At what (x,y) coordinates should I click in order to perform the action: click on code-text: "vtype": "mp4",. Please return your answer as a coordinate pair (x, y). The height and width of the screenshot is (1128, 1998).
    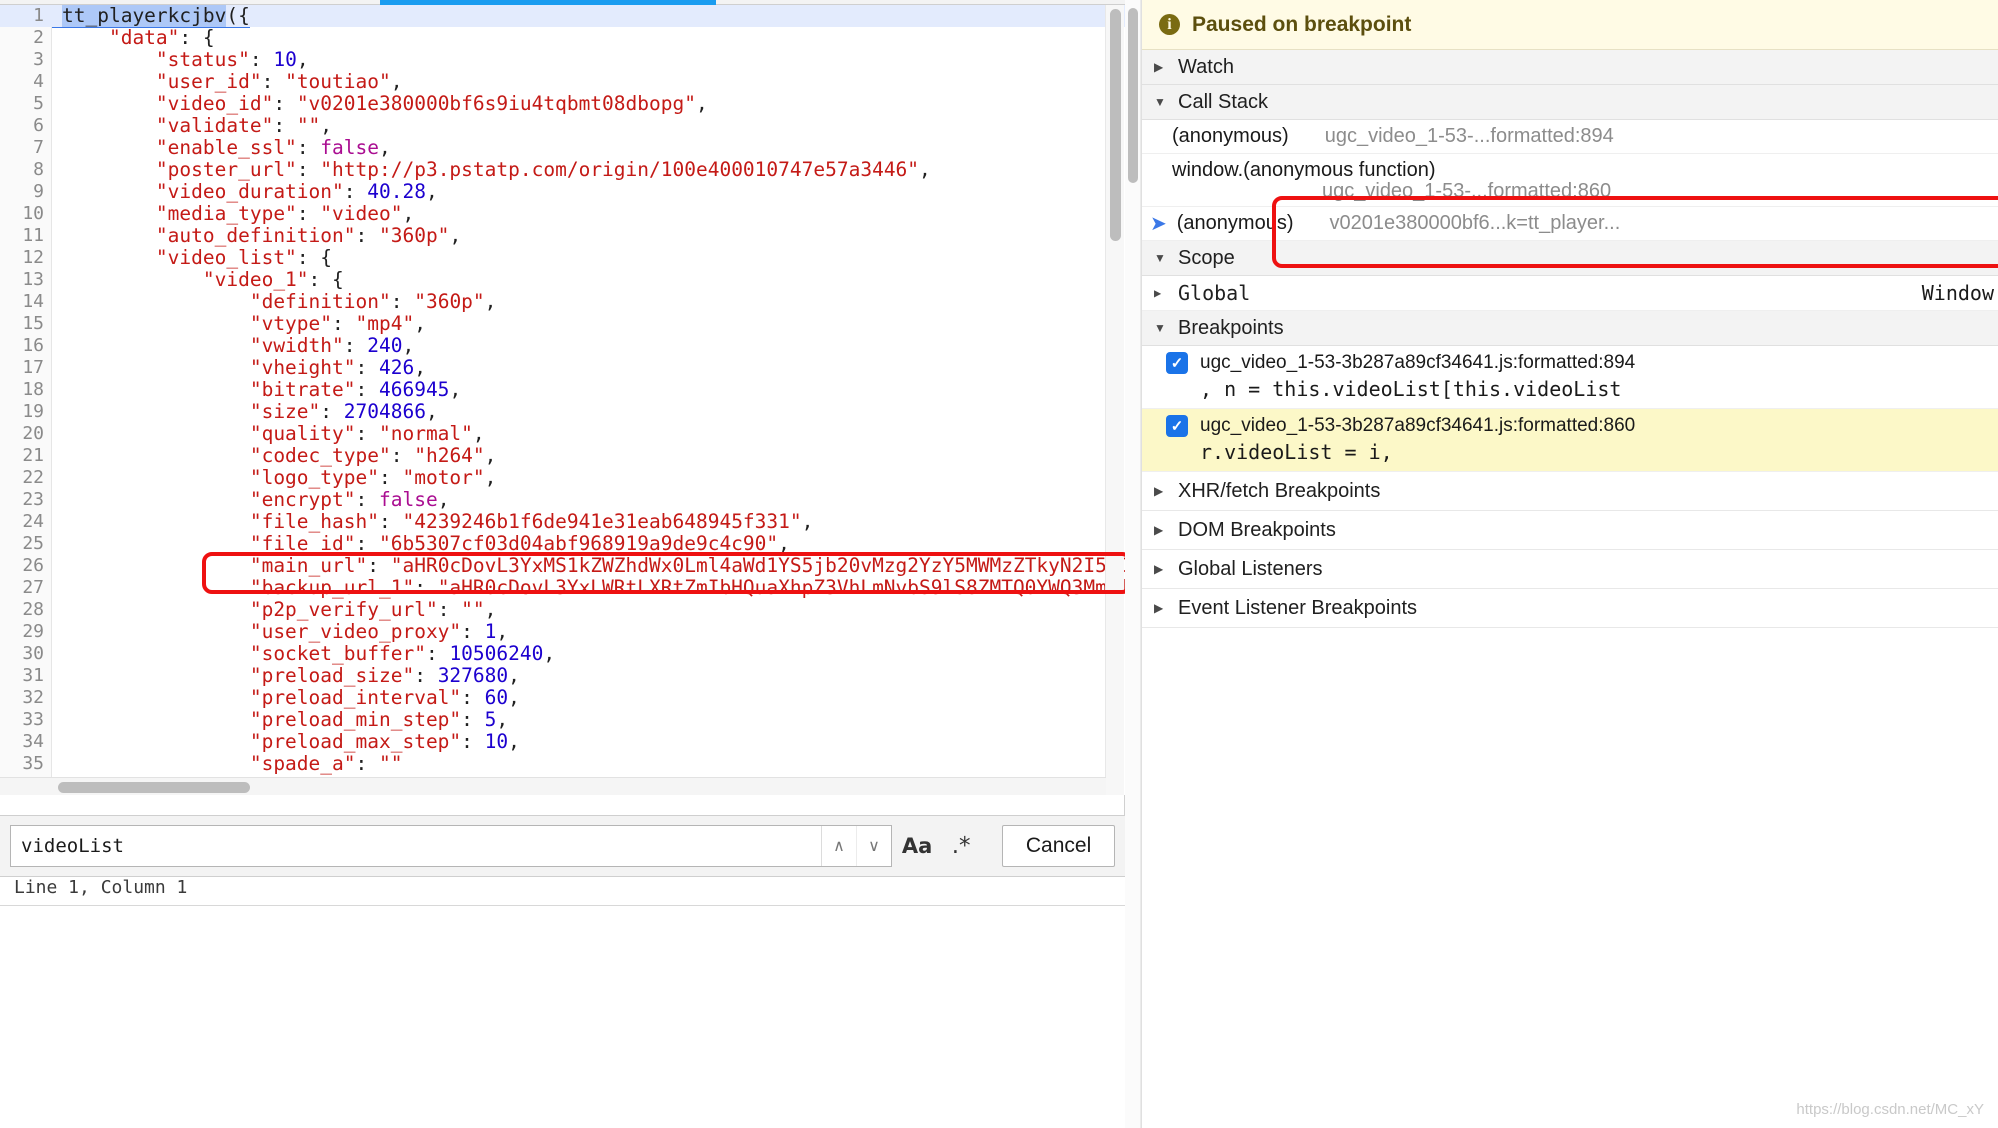
    Looking at the image, I should click on (239, 324).